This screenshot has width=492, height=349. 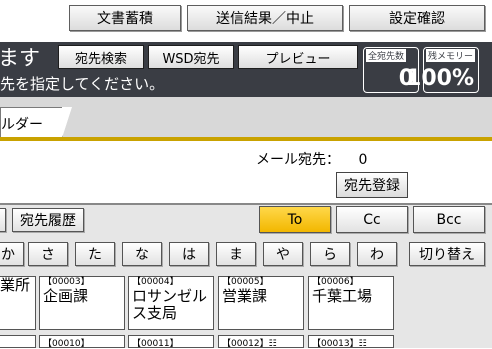 I want to click on kana-ya-button: や, so click(x=283, y=254).